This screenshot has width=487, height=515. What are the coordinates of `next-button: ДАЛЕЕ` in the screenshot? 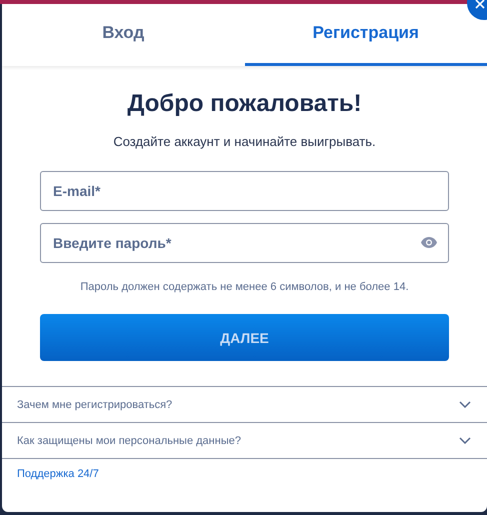 It's located at (244, 337).